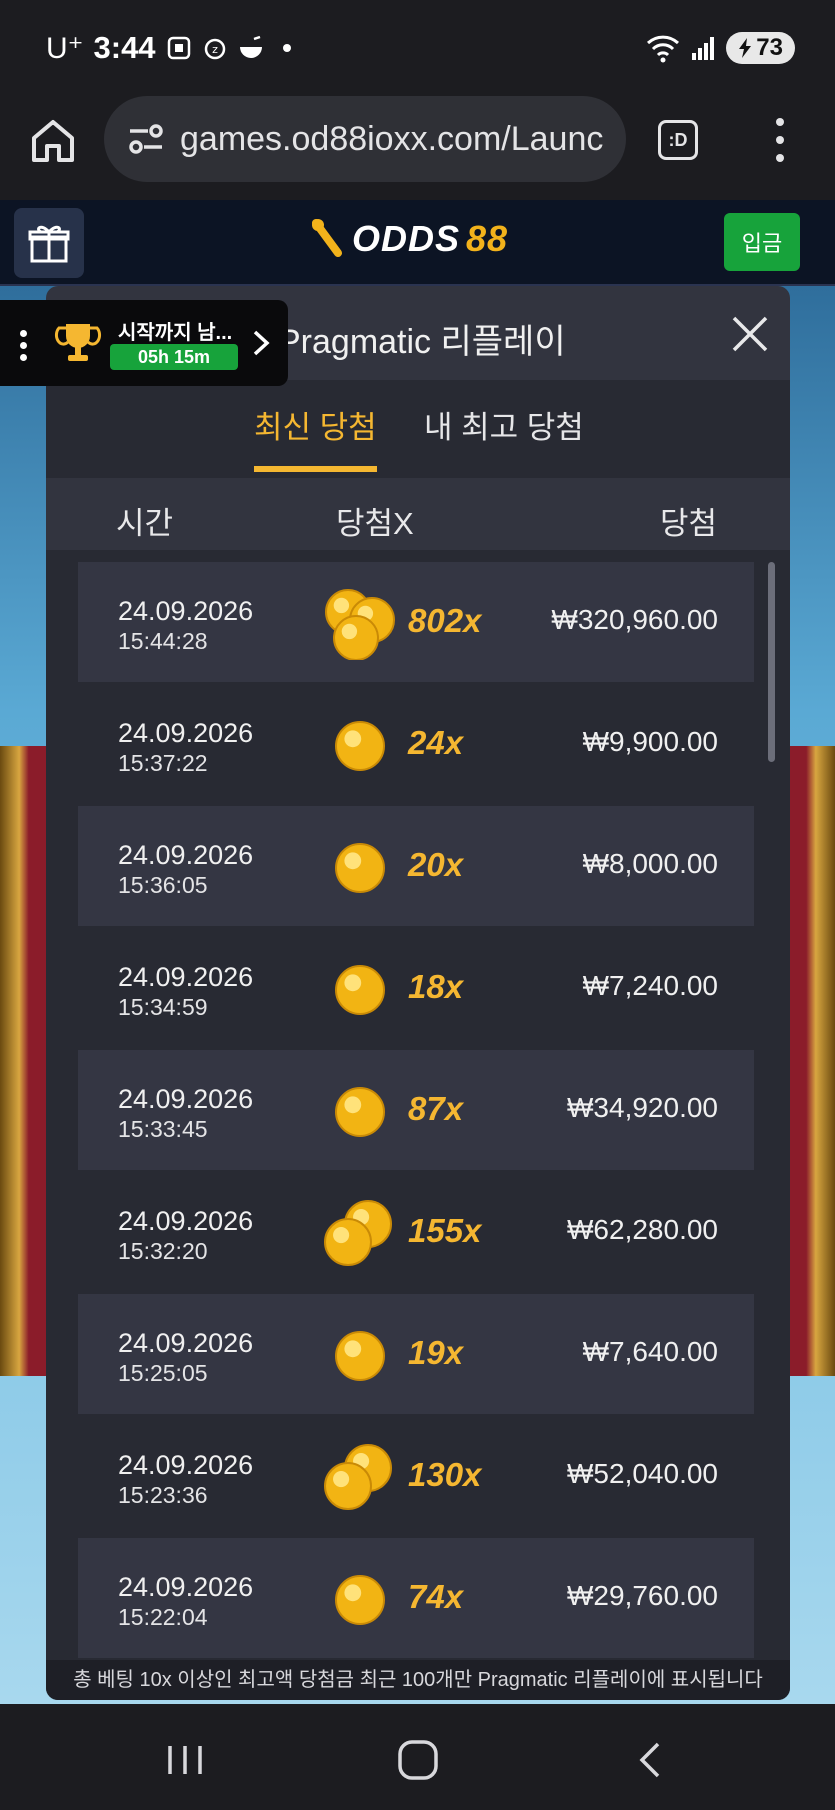 This screenshot has width=835, height=1810. I want to click on win-multiplier: 87x, so click(436, 1108).